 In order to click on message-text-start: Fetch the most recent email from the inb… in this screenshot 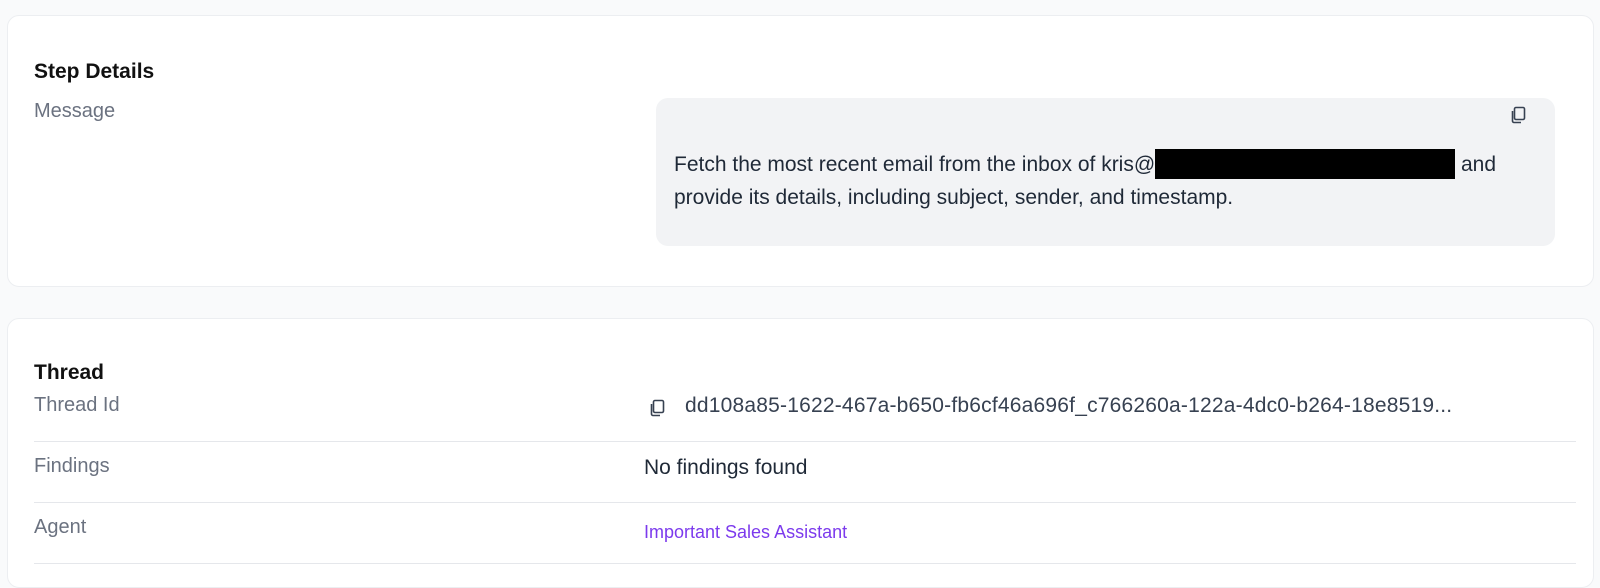, I will do `click(915, 164)`.